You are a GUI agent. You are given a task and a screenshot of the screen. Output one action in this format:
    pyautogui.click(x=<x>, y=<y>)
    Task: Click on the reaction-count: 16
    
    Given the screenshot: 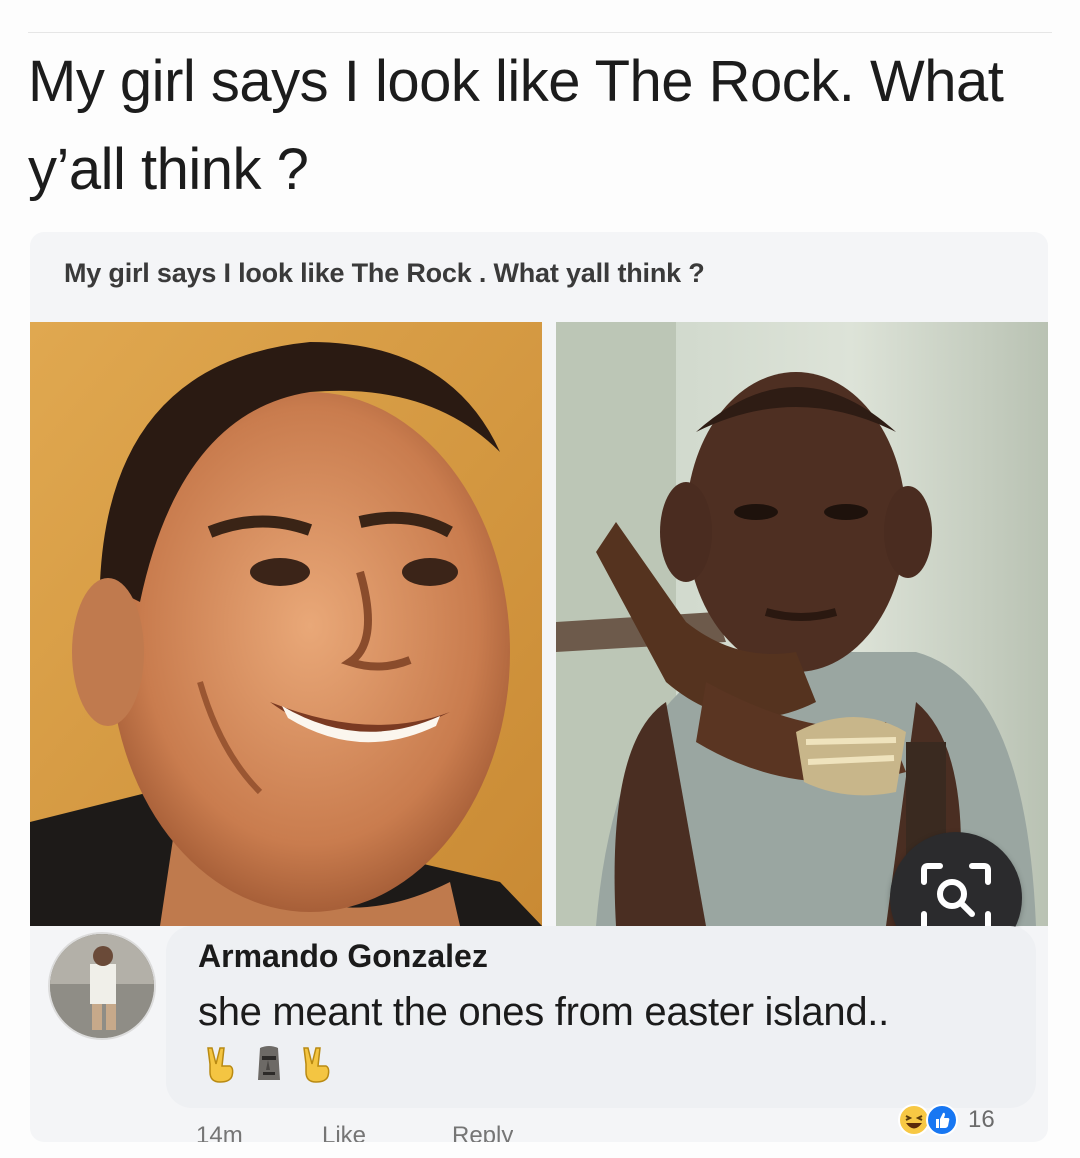 What is the action you would take?
    pyautogui.click(x=981, y=1119)
    